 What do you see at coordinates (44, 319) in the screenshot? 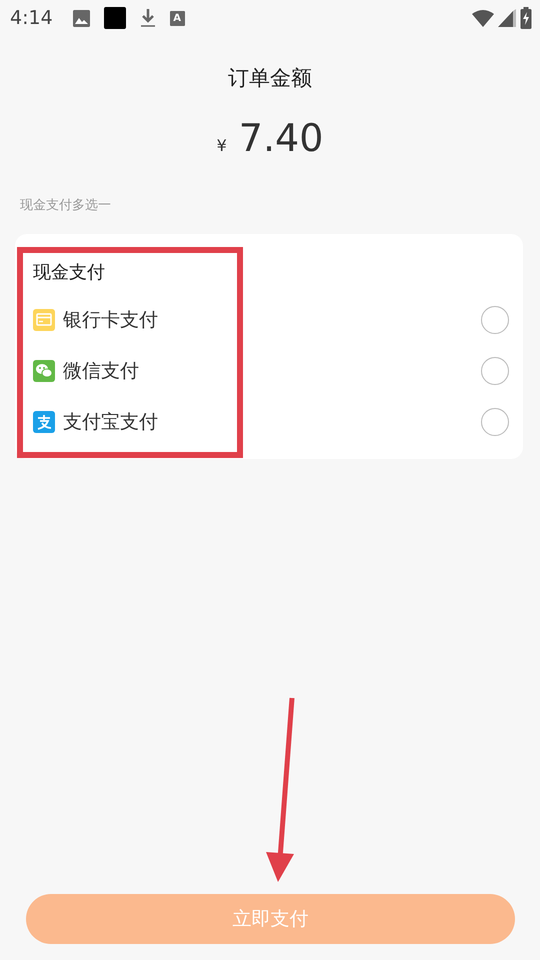
I see `bank-card-icon` at bounding box center [44, 319].